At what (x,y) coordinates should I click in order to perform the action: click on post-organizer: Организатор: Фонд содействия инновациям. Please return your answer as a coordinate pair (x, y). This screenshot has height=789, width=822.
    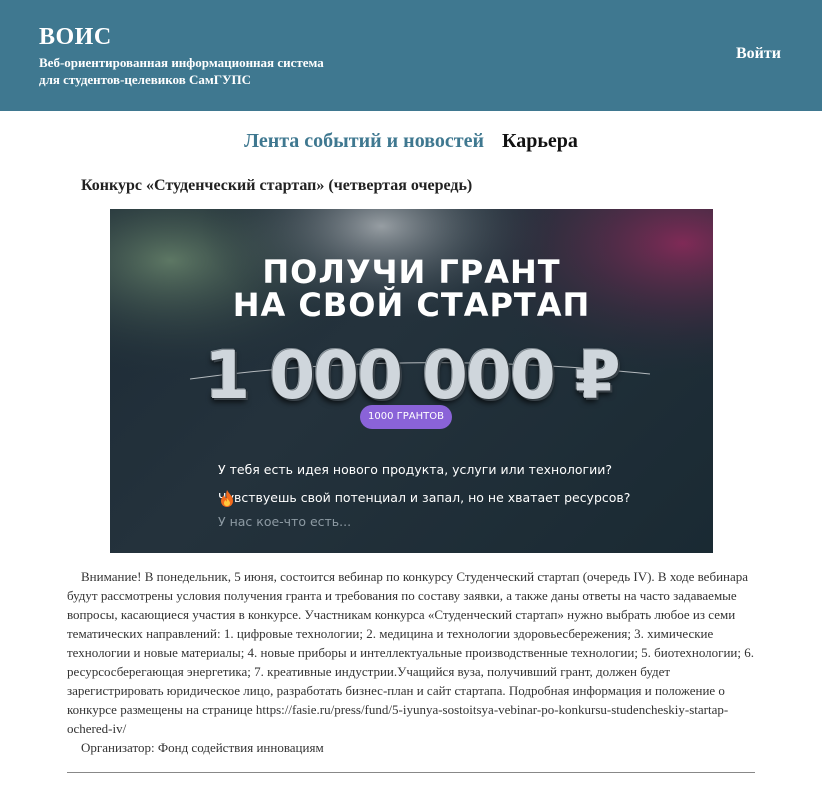
    Looking at the image, I should click on (202, 747).